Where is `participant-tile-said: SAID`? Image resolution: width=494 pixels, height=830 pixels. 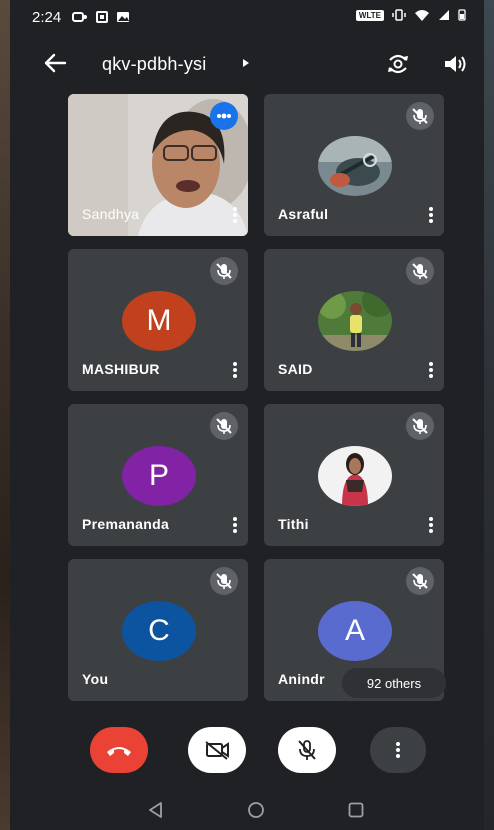
participant-tile-said: SAID is located at coordinates (354, 320).